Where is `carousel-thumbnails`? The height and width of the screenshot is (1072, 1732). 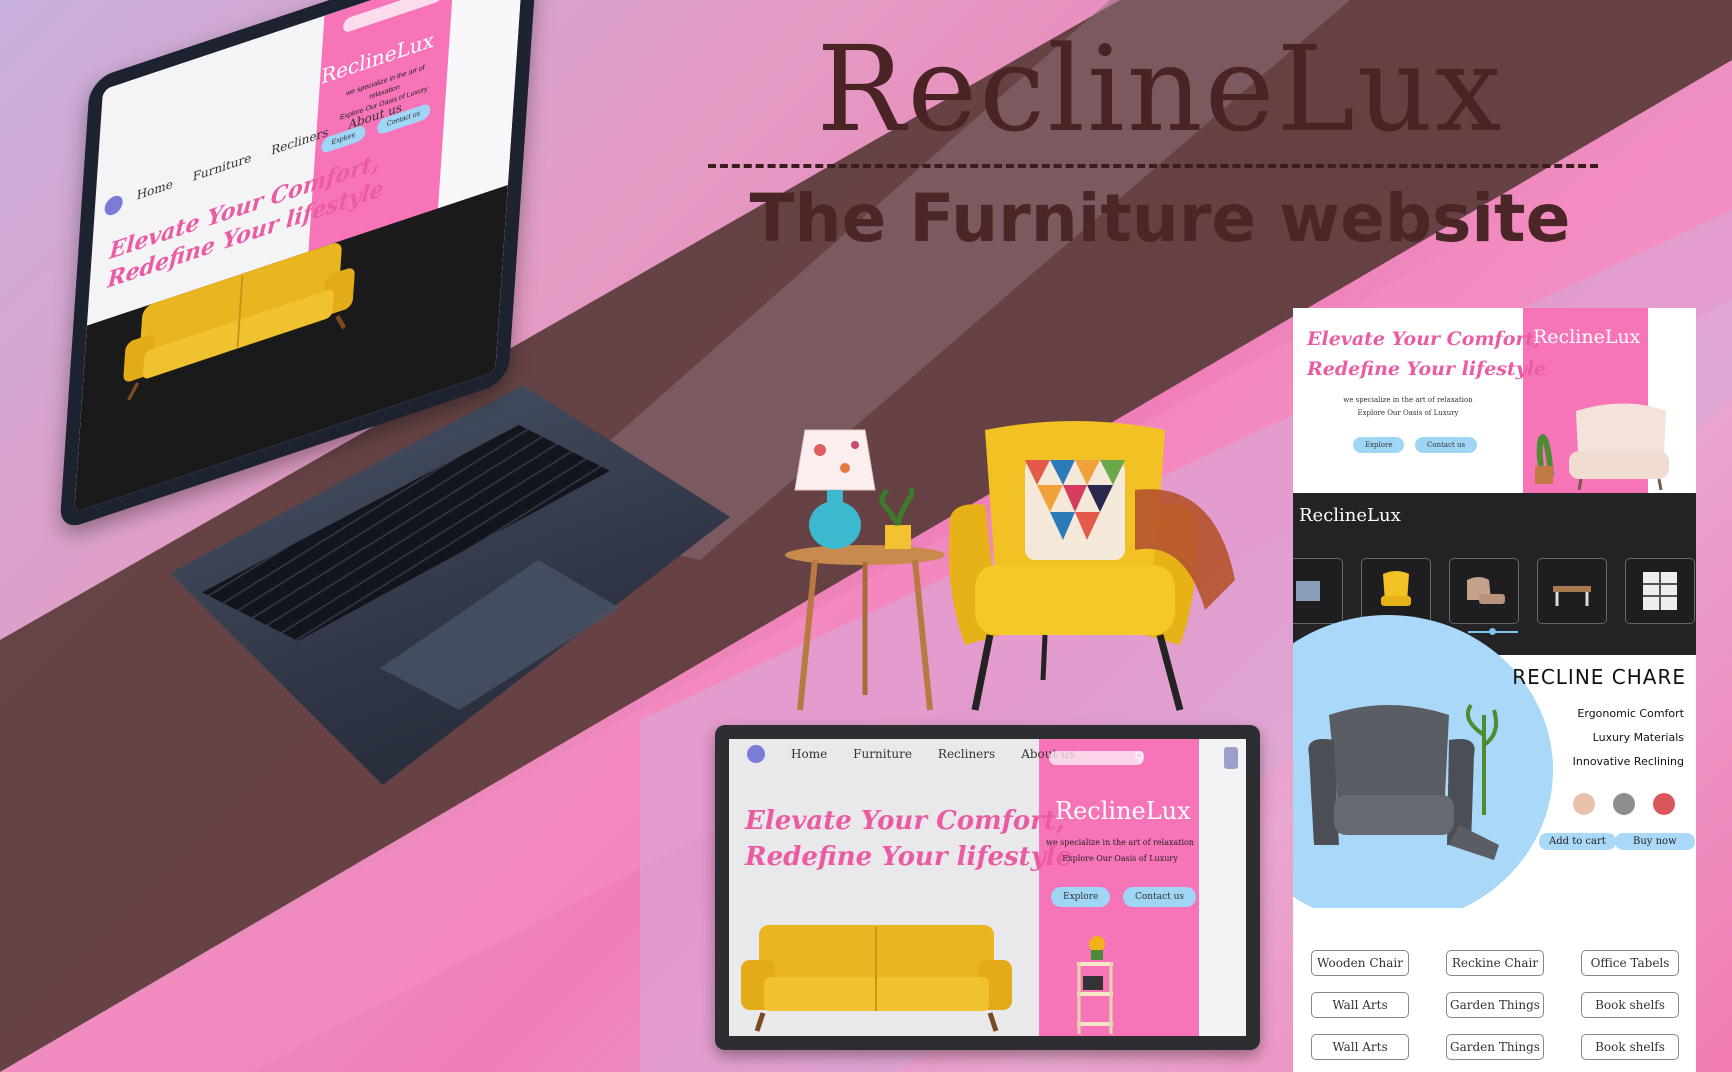 carousel-thumbnails is located at coordinates (1494, 591).